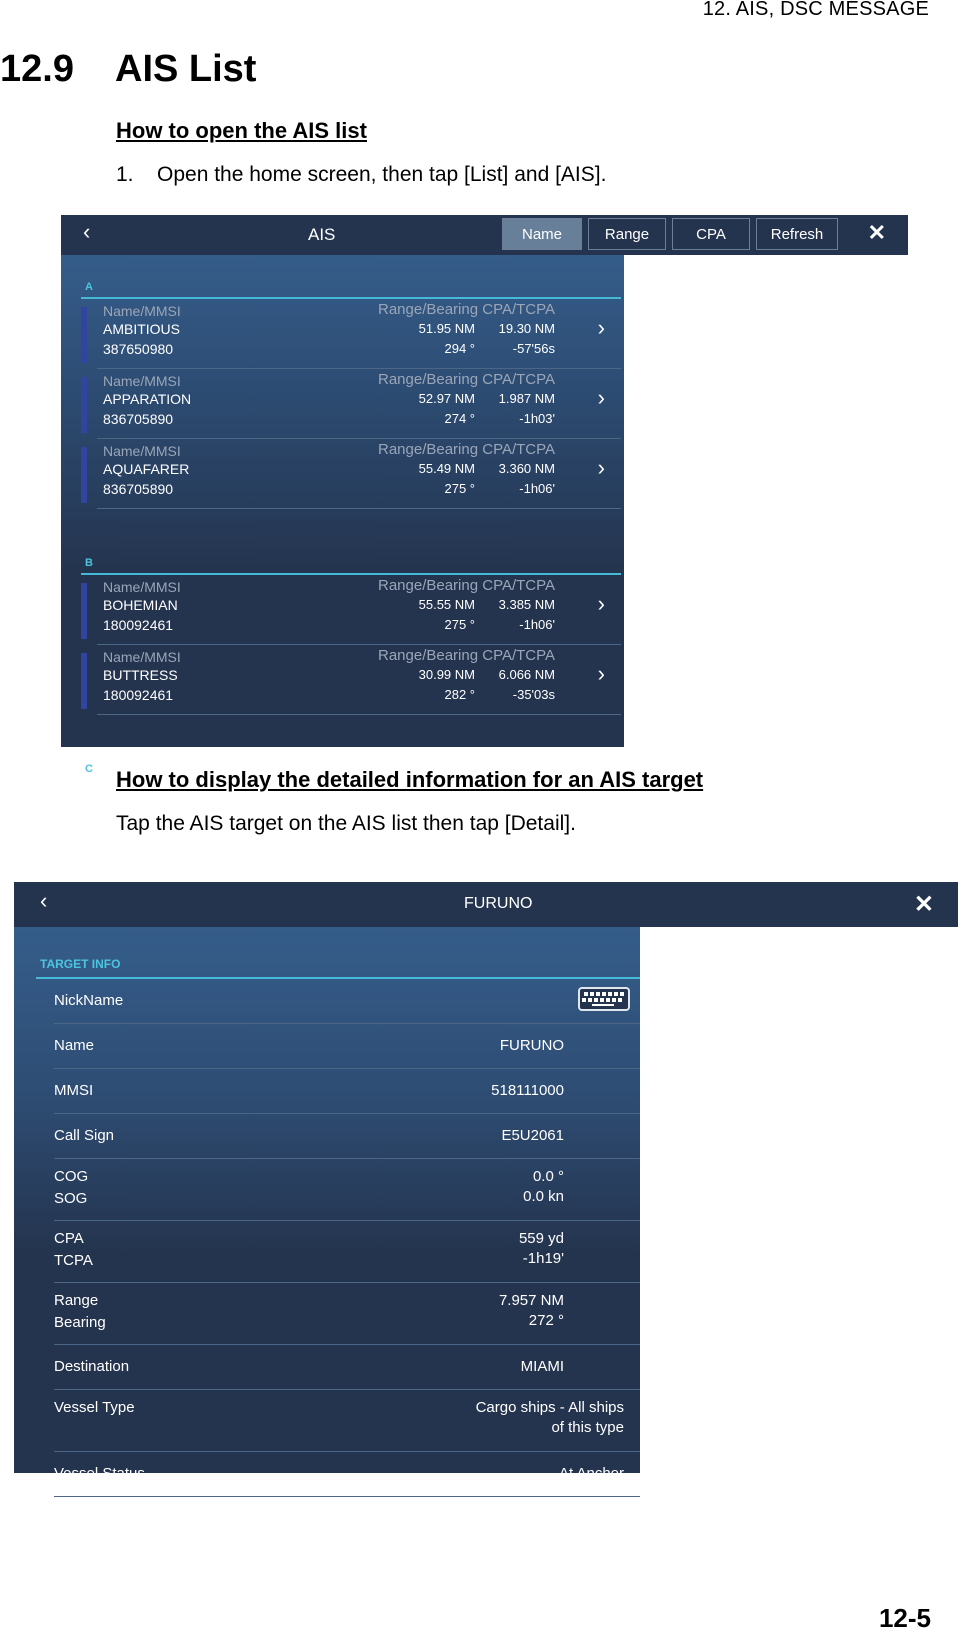 This screenshot has width=971, height=1640. I want to click on sort-name-button: Name, so click(542, 234).